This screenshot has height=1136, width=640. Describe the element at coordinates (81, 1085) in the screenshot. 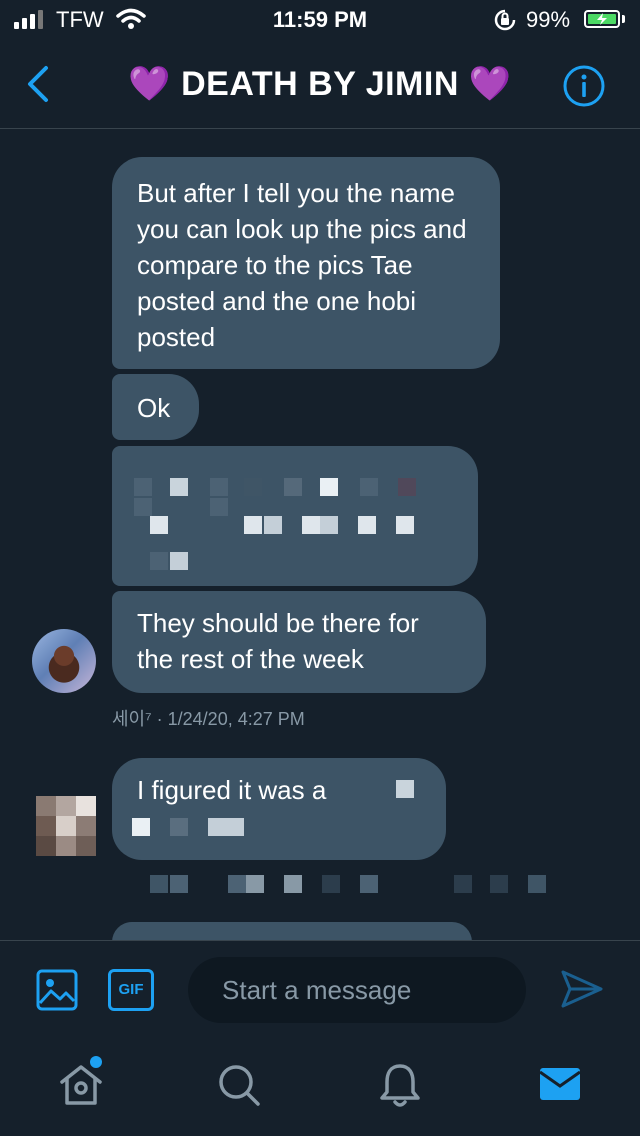

I see `home-icon` at that location.